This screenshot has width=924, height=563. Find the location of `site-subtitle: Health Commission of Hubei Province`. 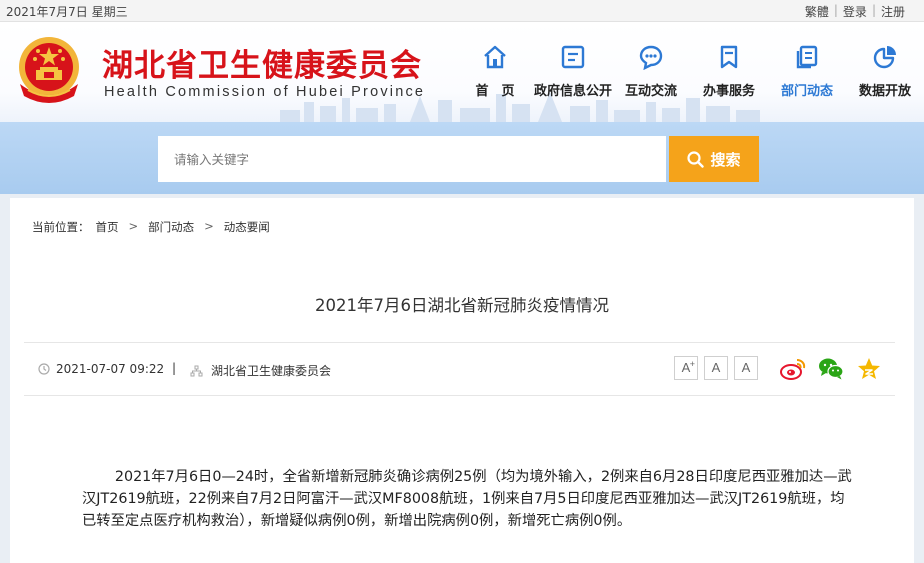

site-subtitle: Health Commission of Hubei Province is located at coordinates (265, 92).